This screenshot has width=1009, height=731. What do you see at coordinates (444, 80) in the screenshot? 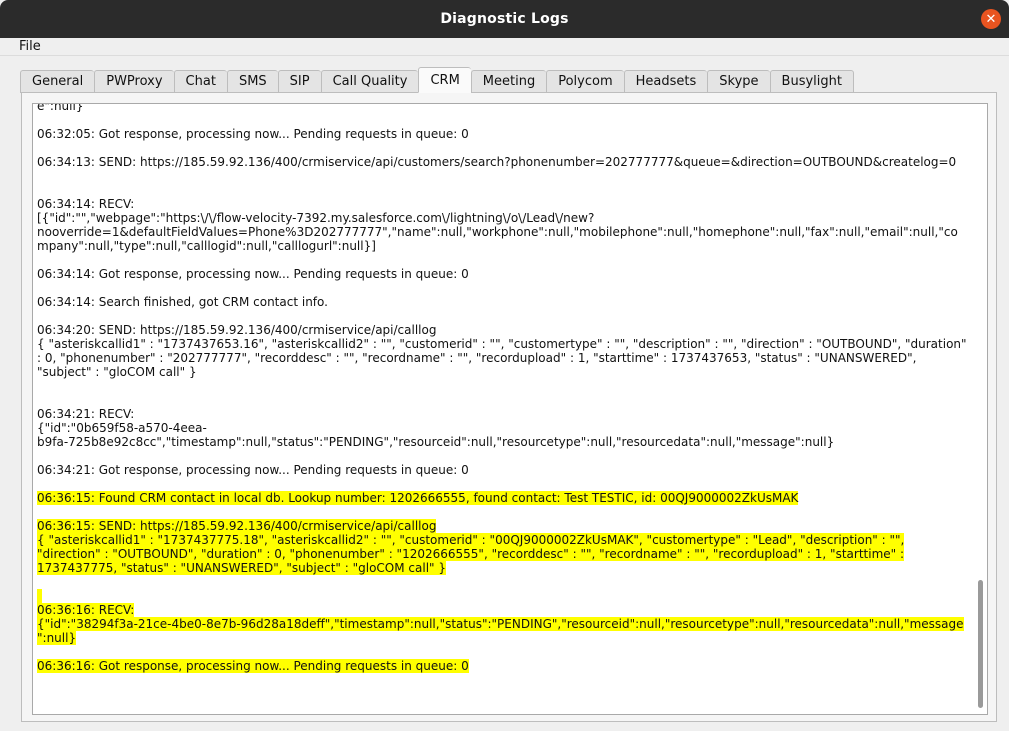
I see `tab-crm: CRM` at bounding box center [444, 80].